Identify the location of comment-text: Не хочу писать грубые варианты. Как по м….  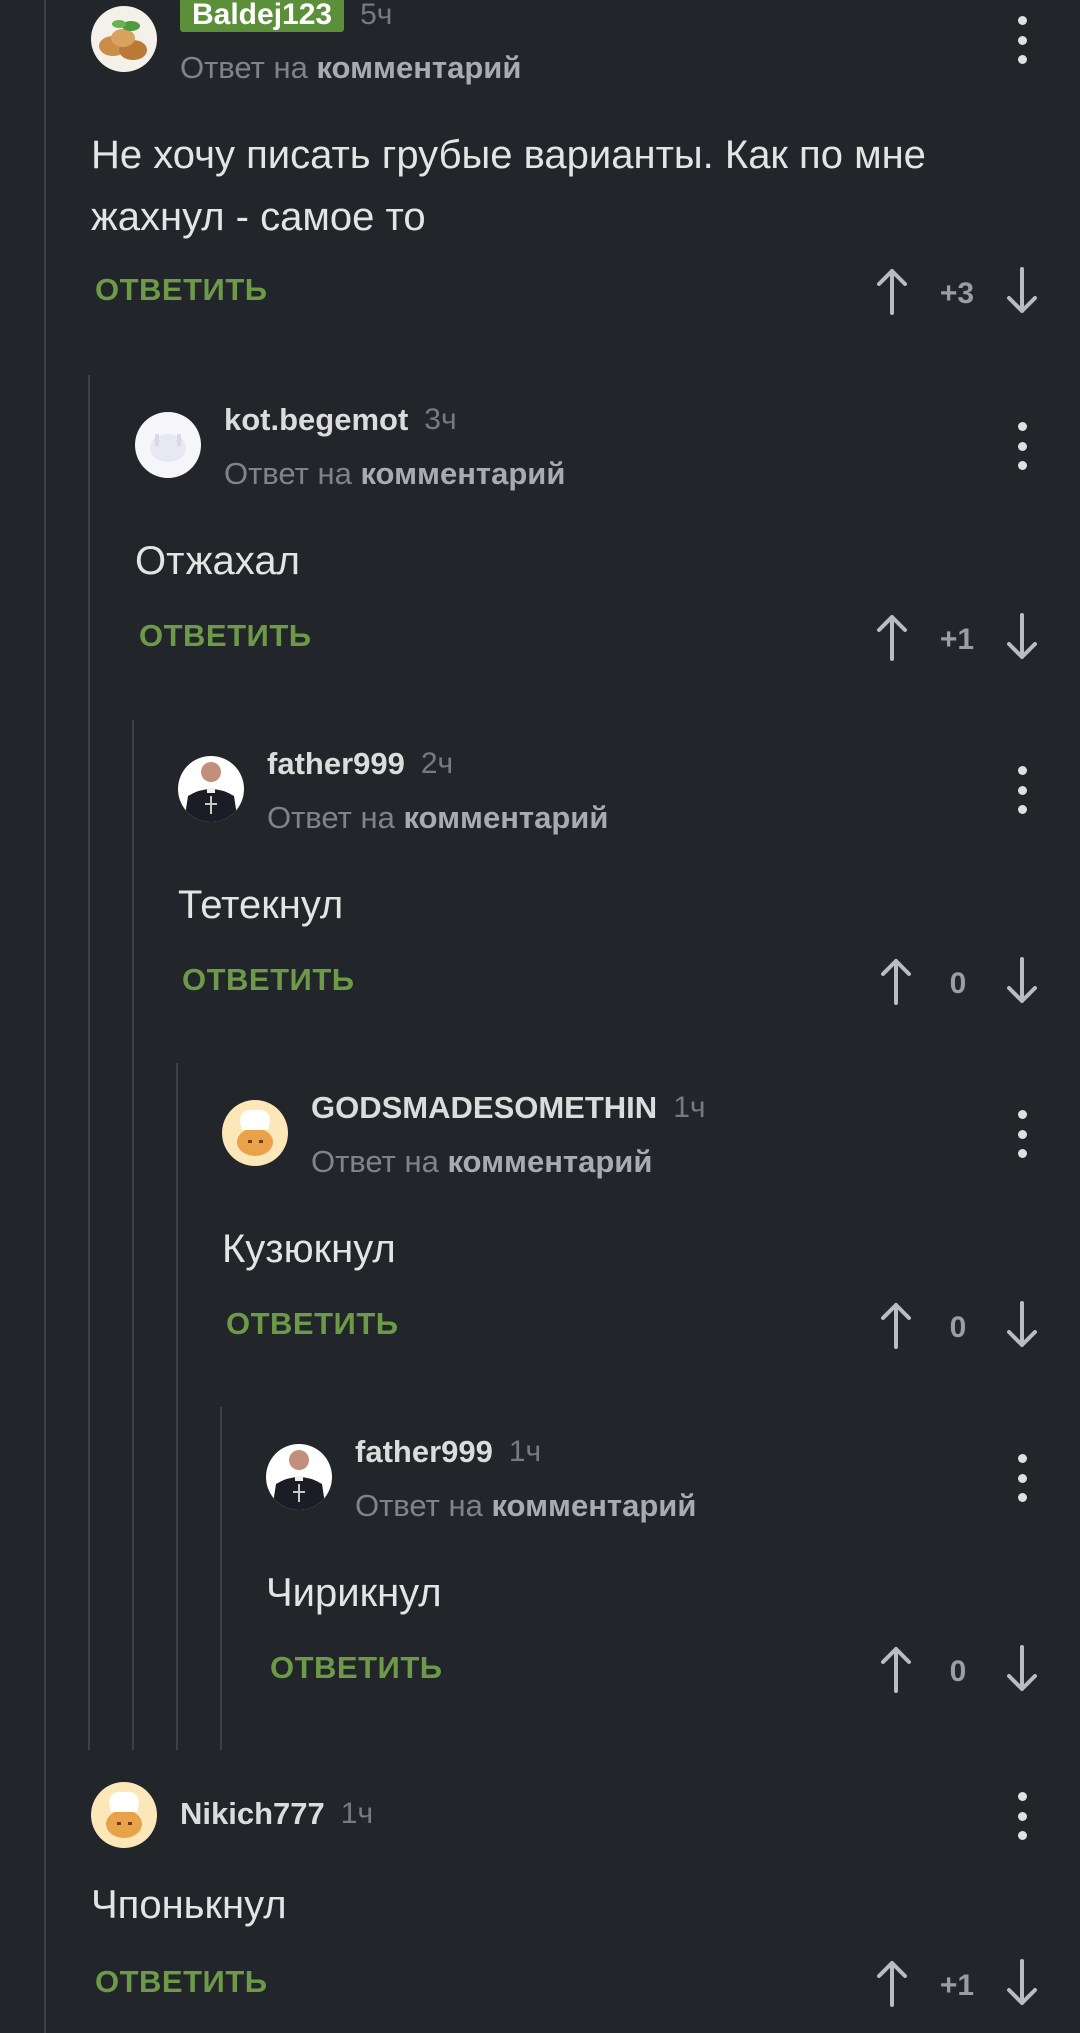
(581, 186).